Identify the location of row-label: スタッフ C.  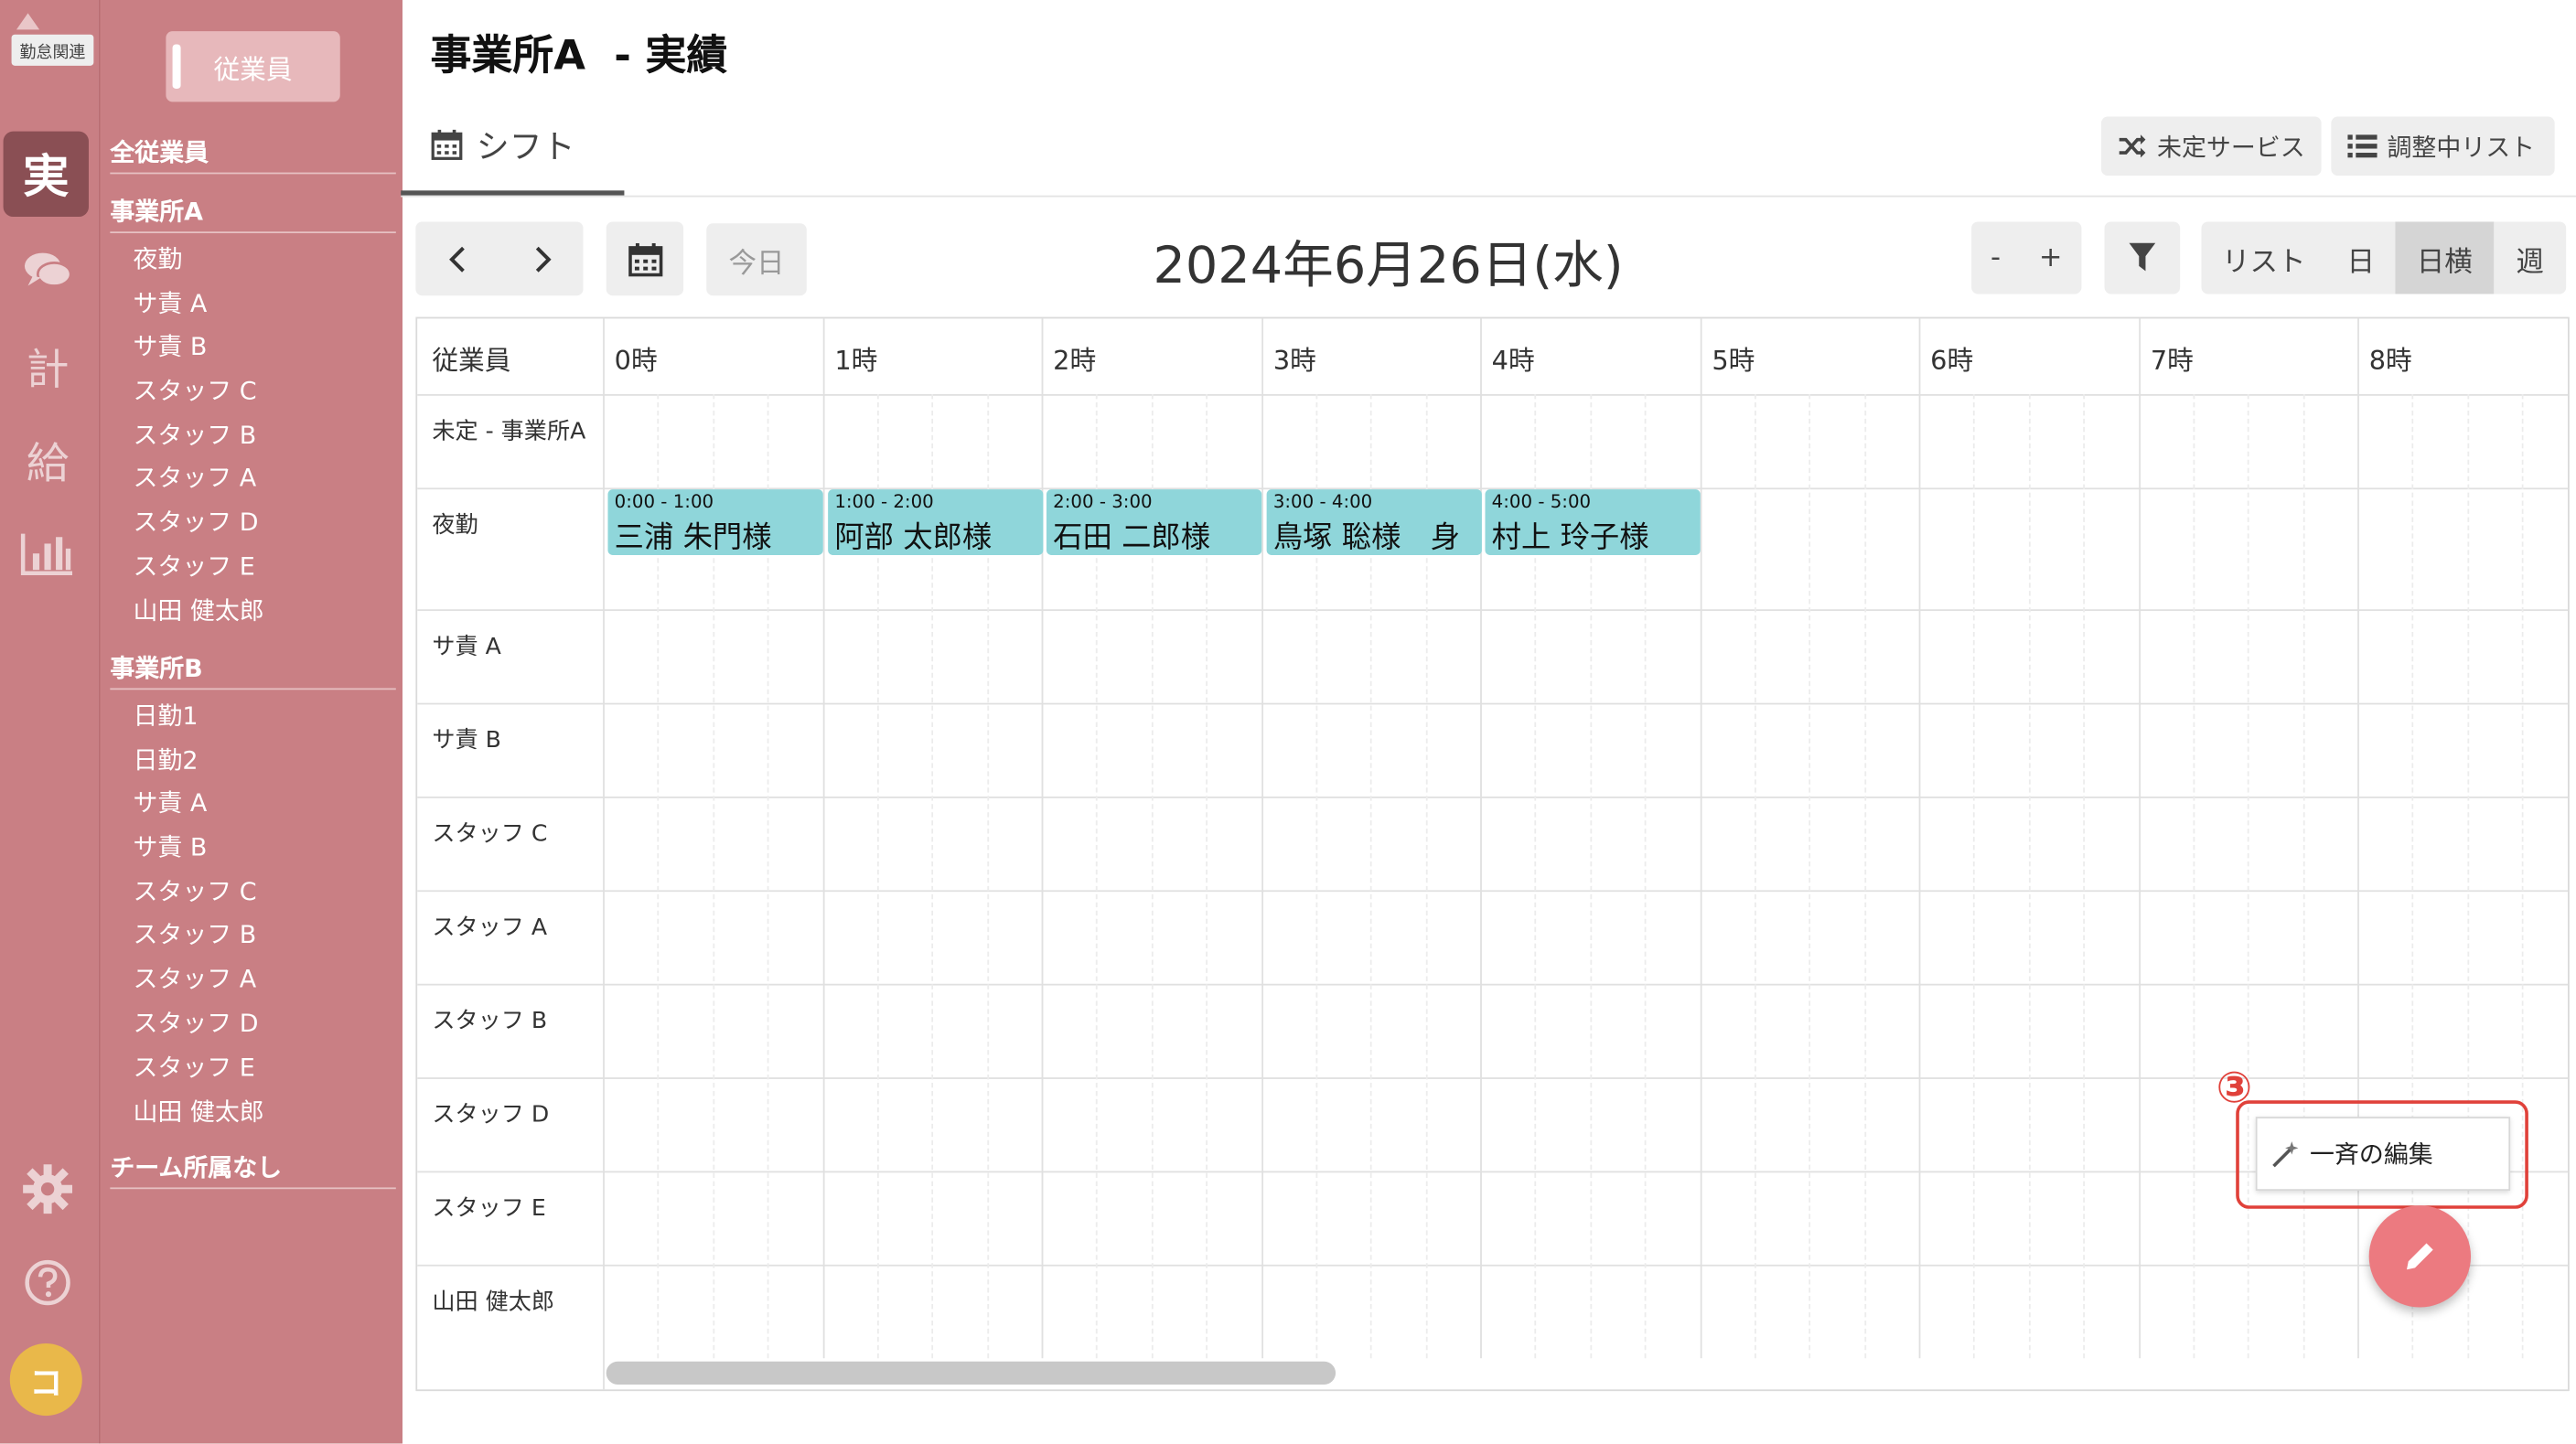
(490, 834).